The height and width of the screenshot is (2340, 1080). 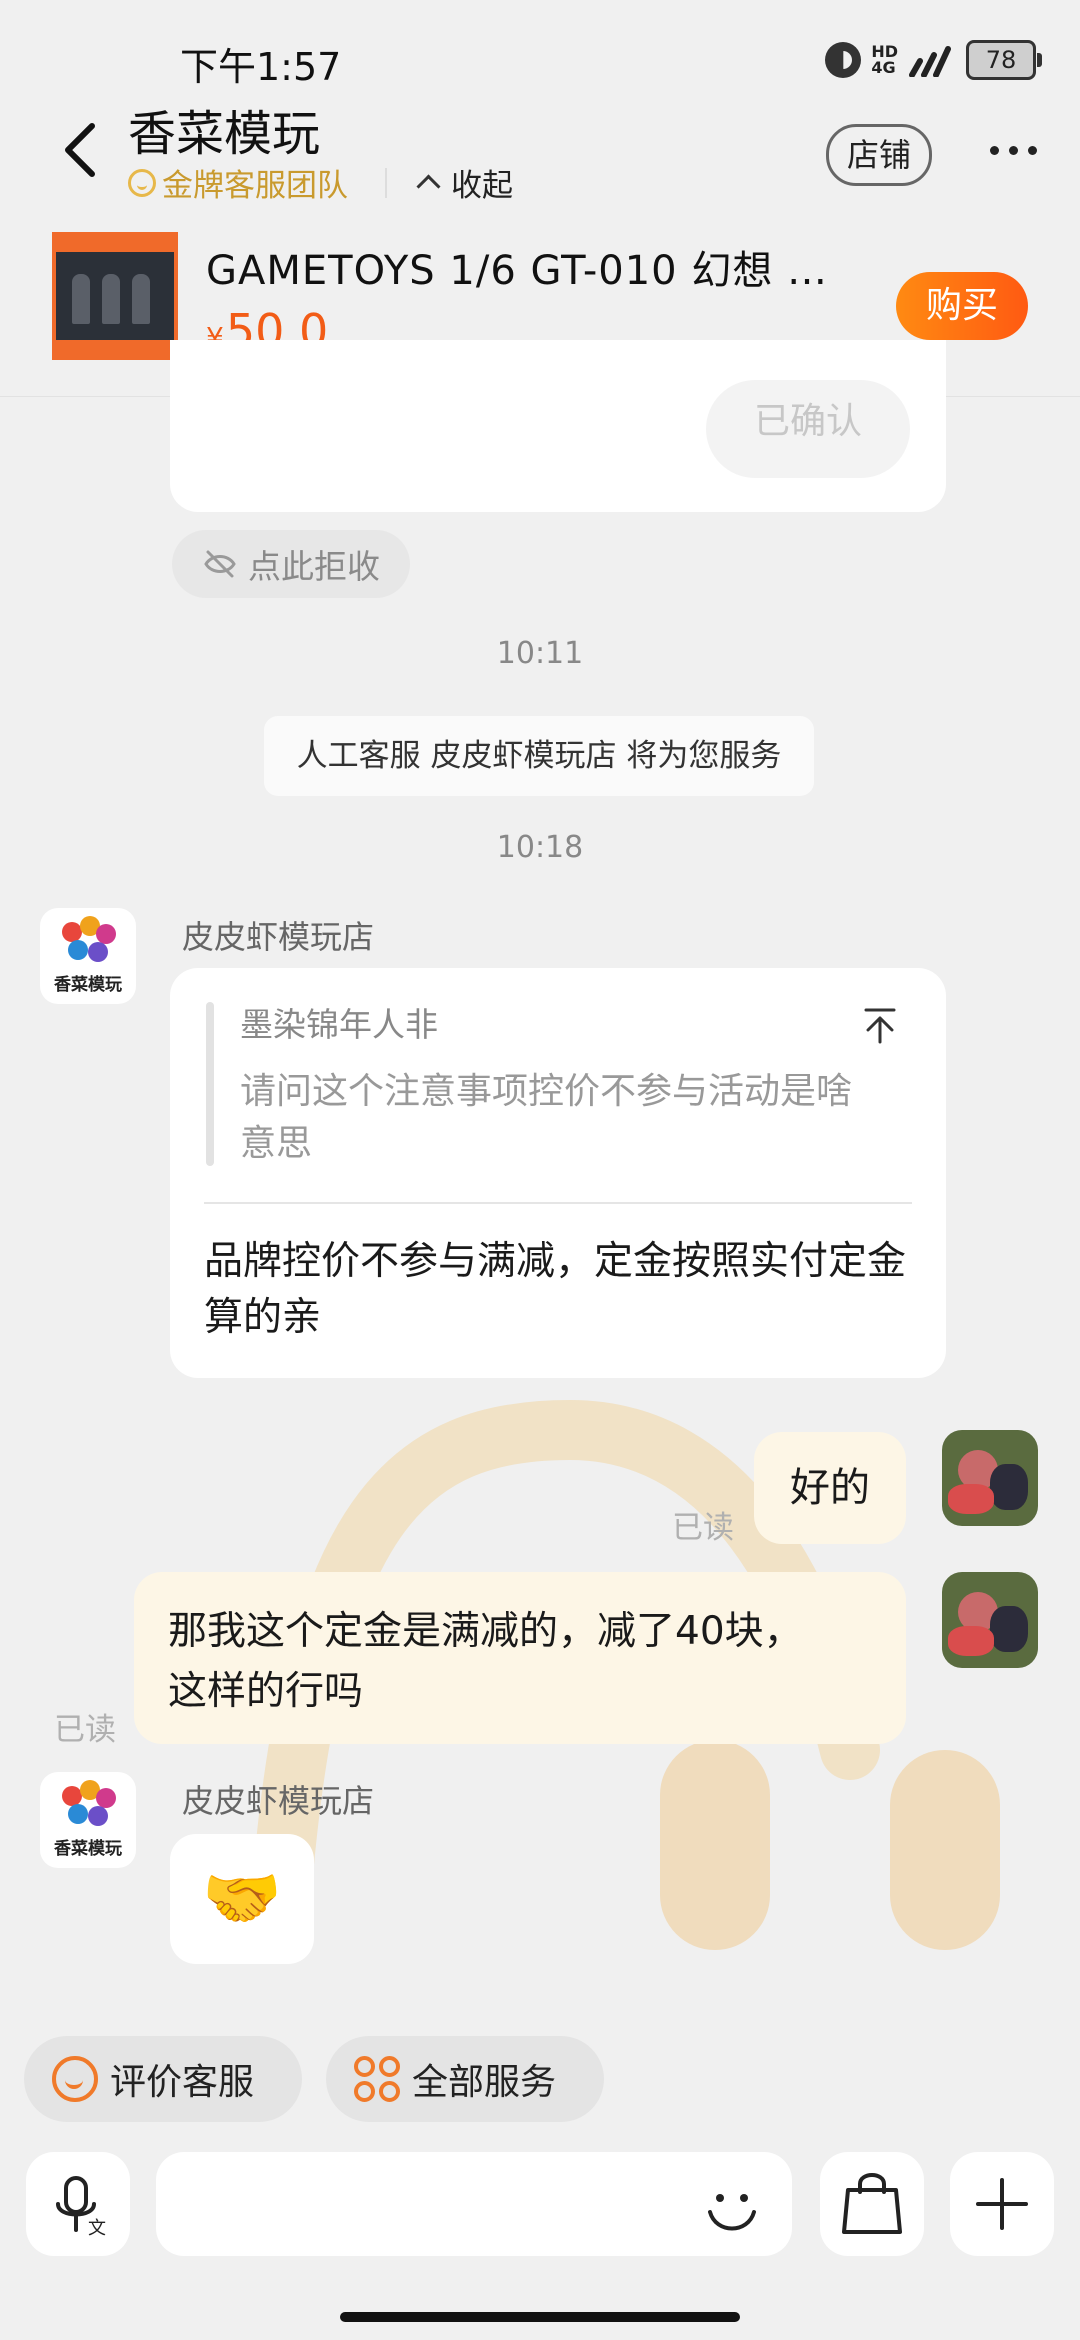 I want to click on status-icons: HD 4G 78, so click(x=933, y=60).